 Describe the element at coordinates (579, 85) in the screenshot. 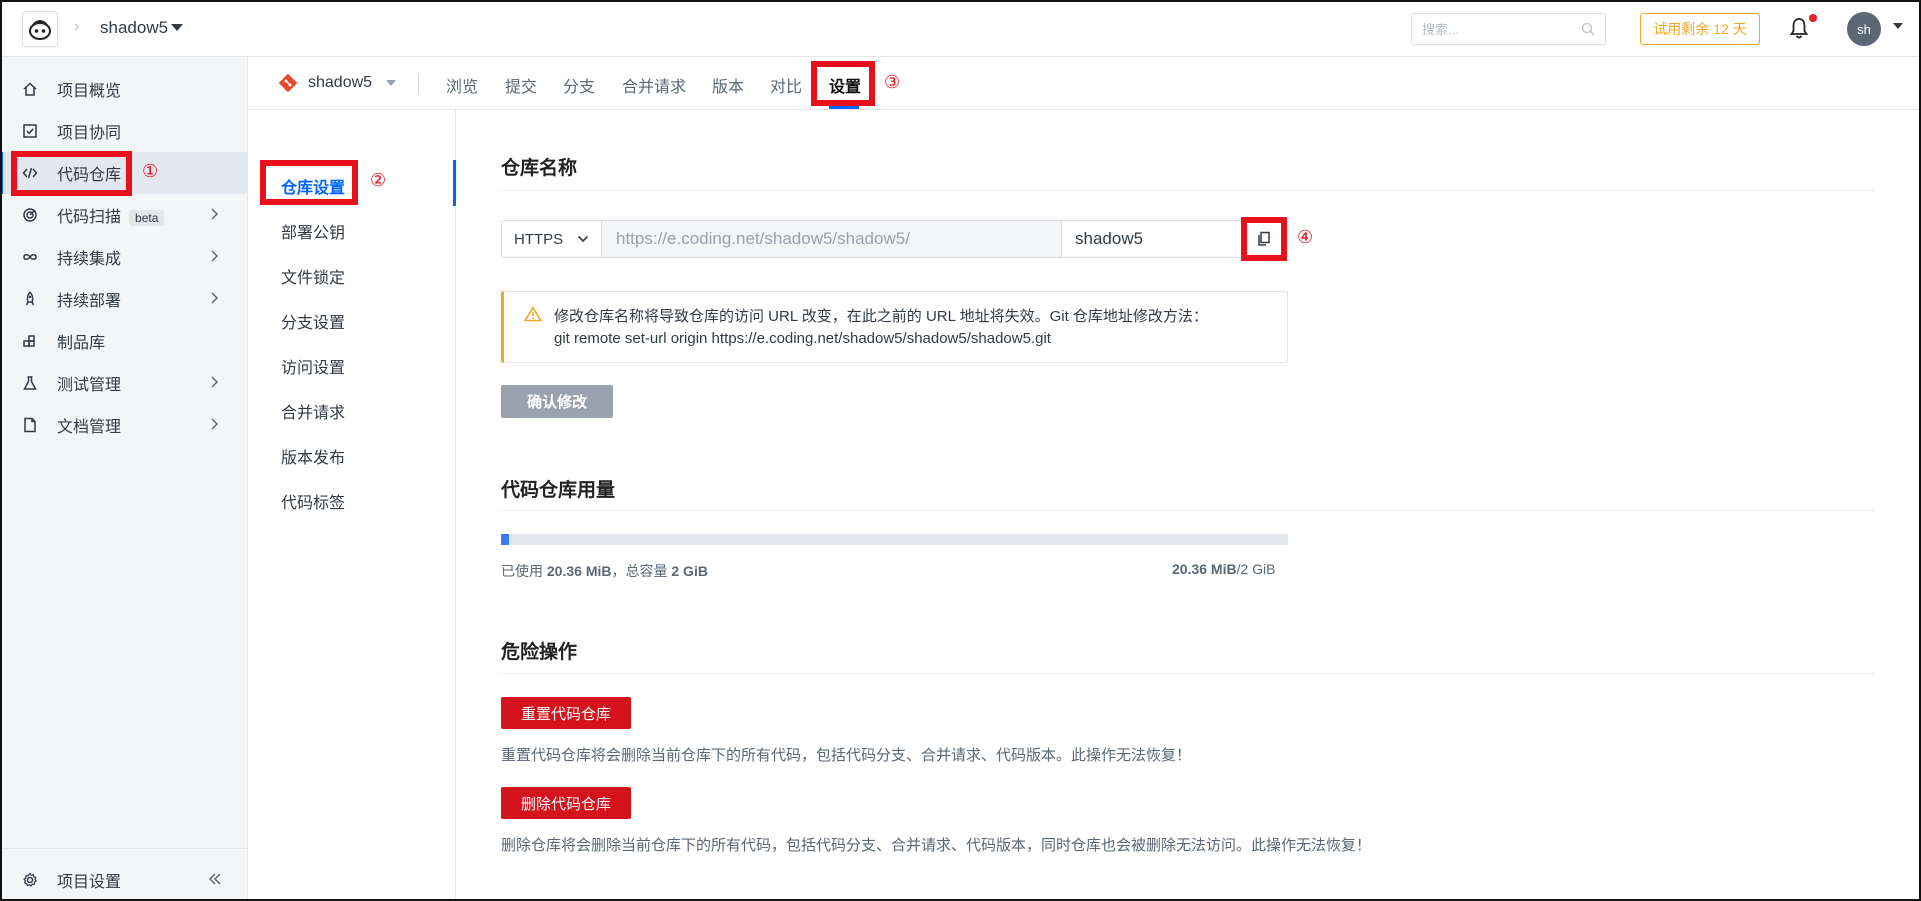

I see `tab-branches: 分支` at that location.